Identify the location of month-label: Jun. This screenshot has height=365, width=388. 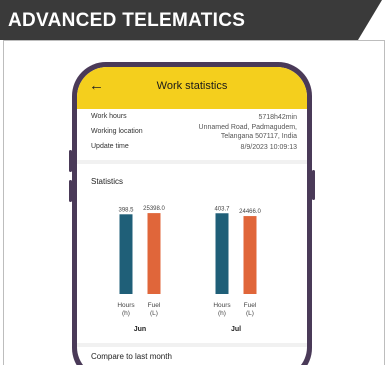
(140, 329).